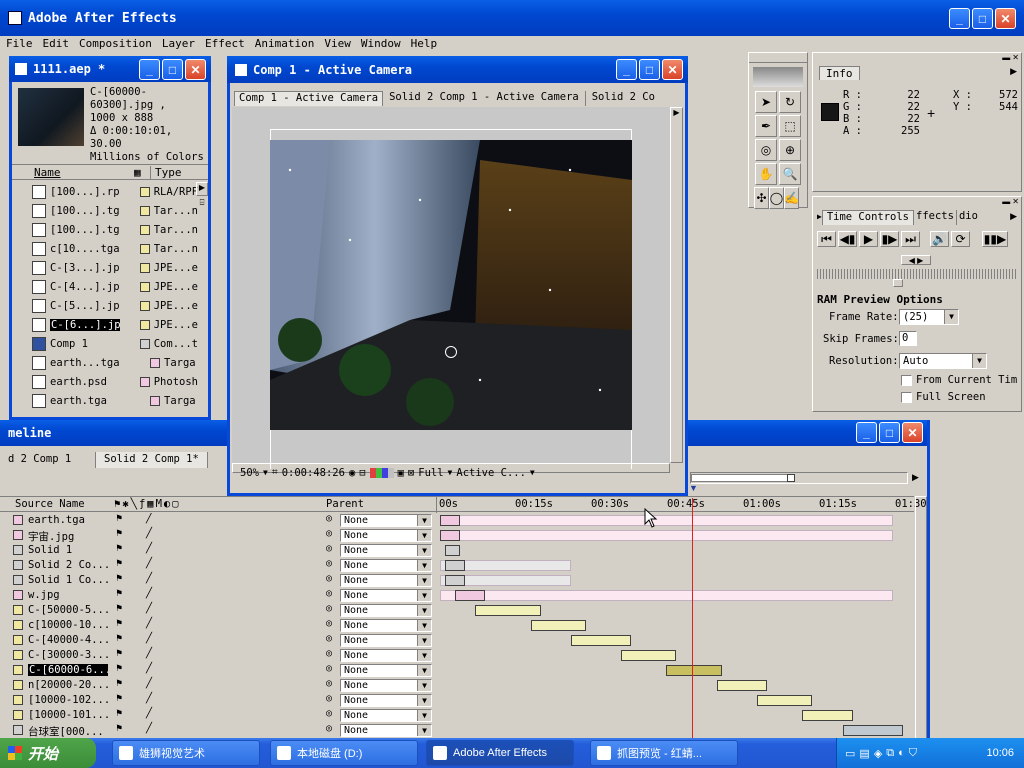 Image resolution: width=1024 pixels, height=768 pixels. I want to click on timeline-tab-1: d 2 Comp 1, so click(48, 460).